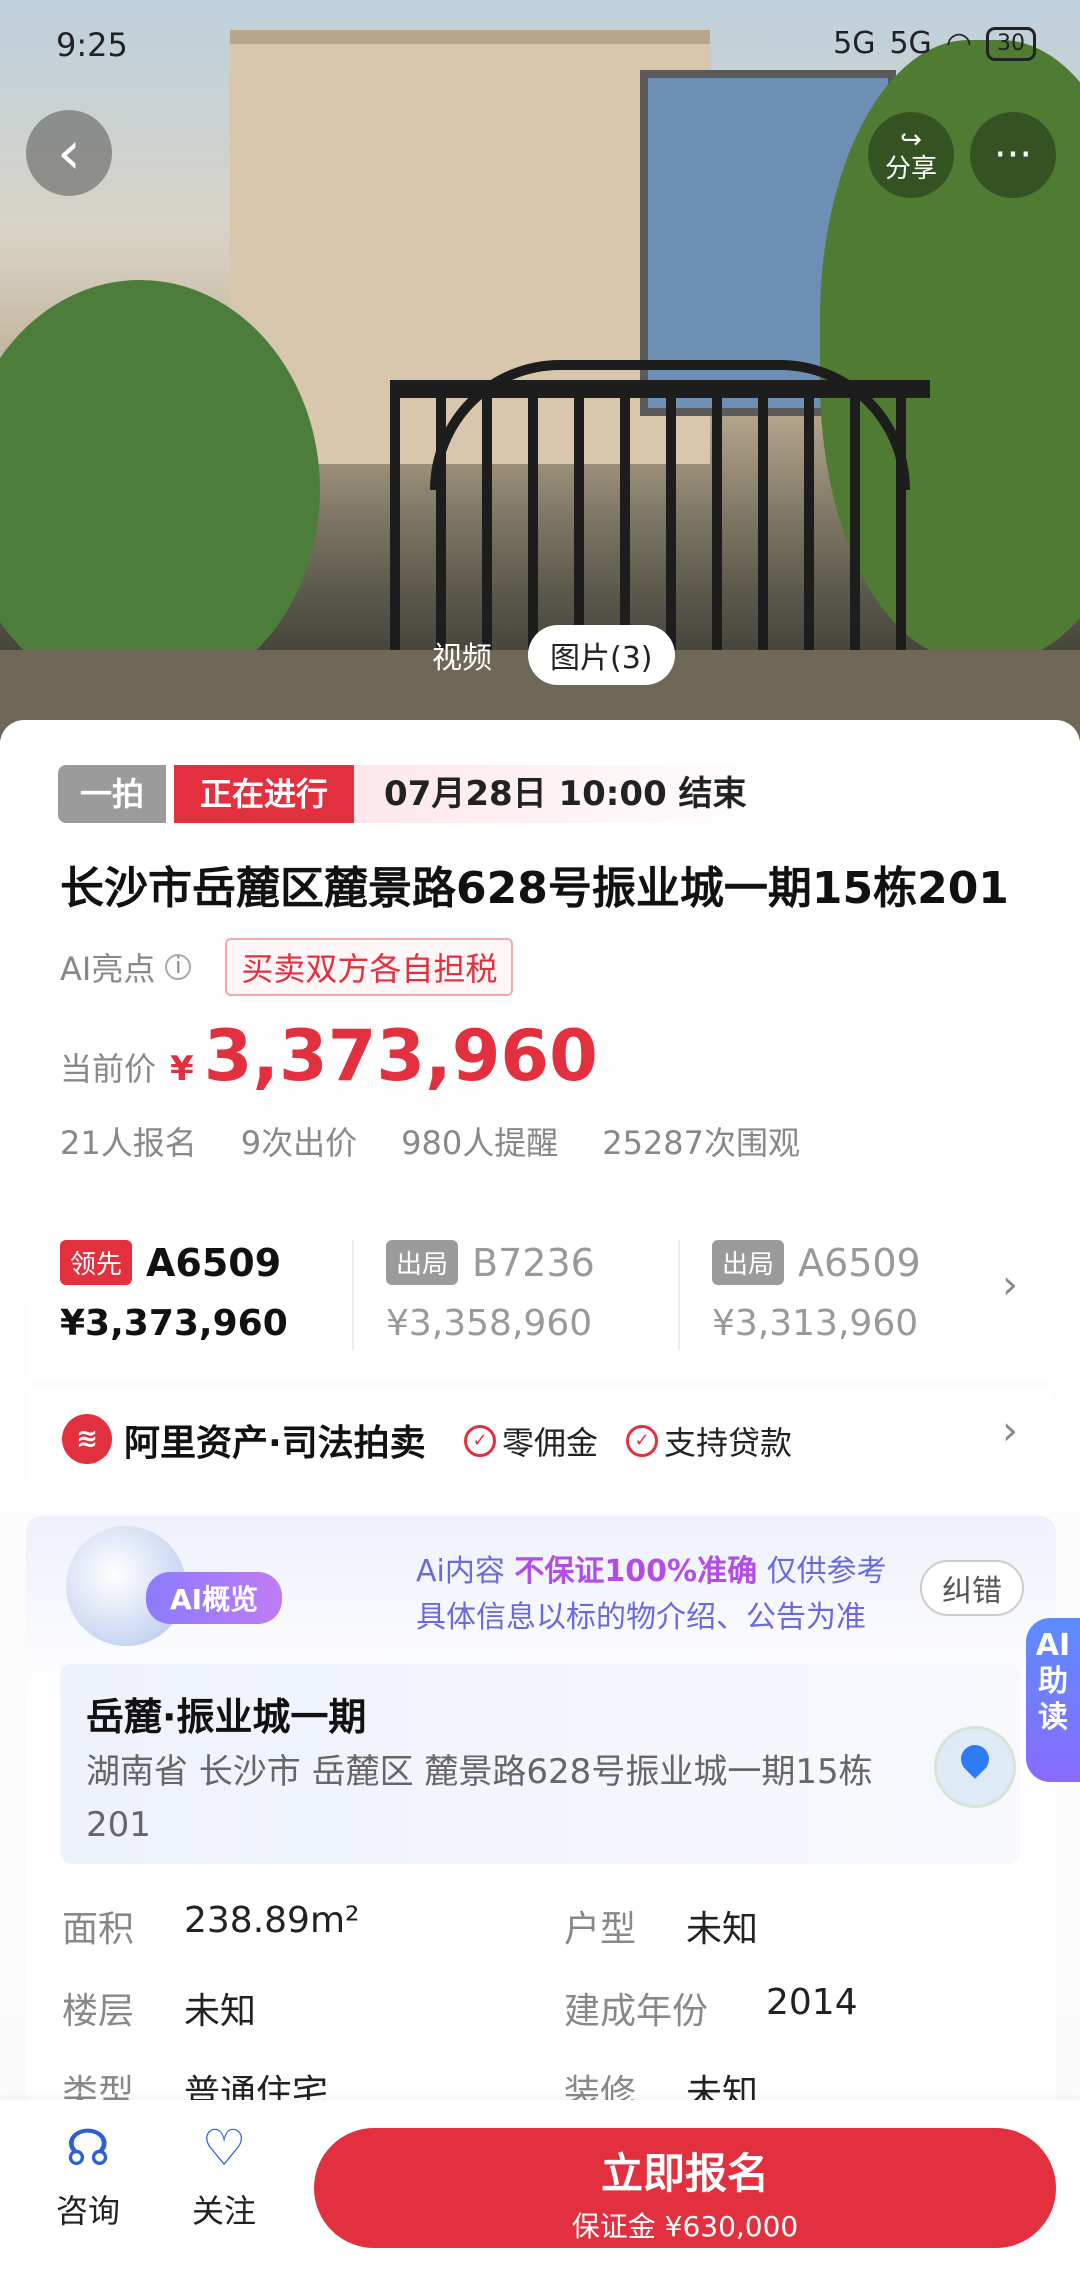  Describe the element at coordinates (1011, 43) in the screenshot. I see `battery-icon: 30` at that location.